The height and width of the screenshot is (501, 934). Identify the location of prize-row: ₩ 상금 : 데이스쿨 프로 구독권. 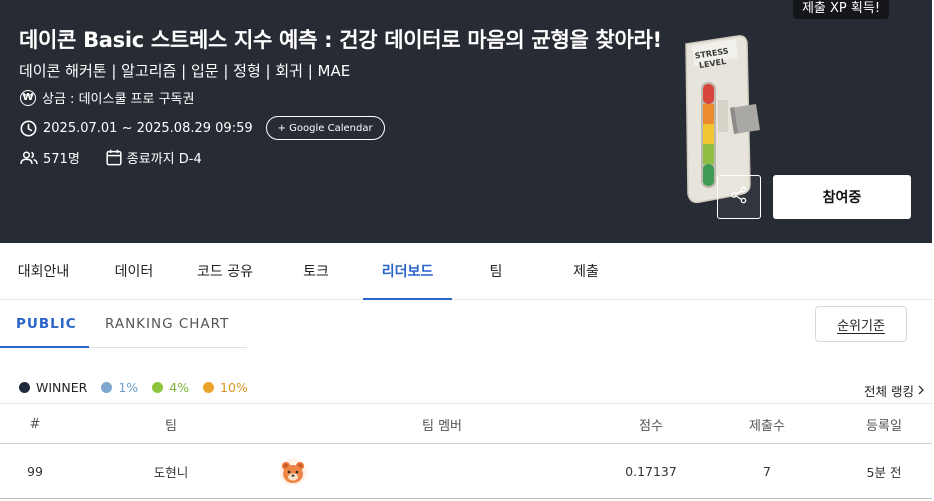
(107, 97).